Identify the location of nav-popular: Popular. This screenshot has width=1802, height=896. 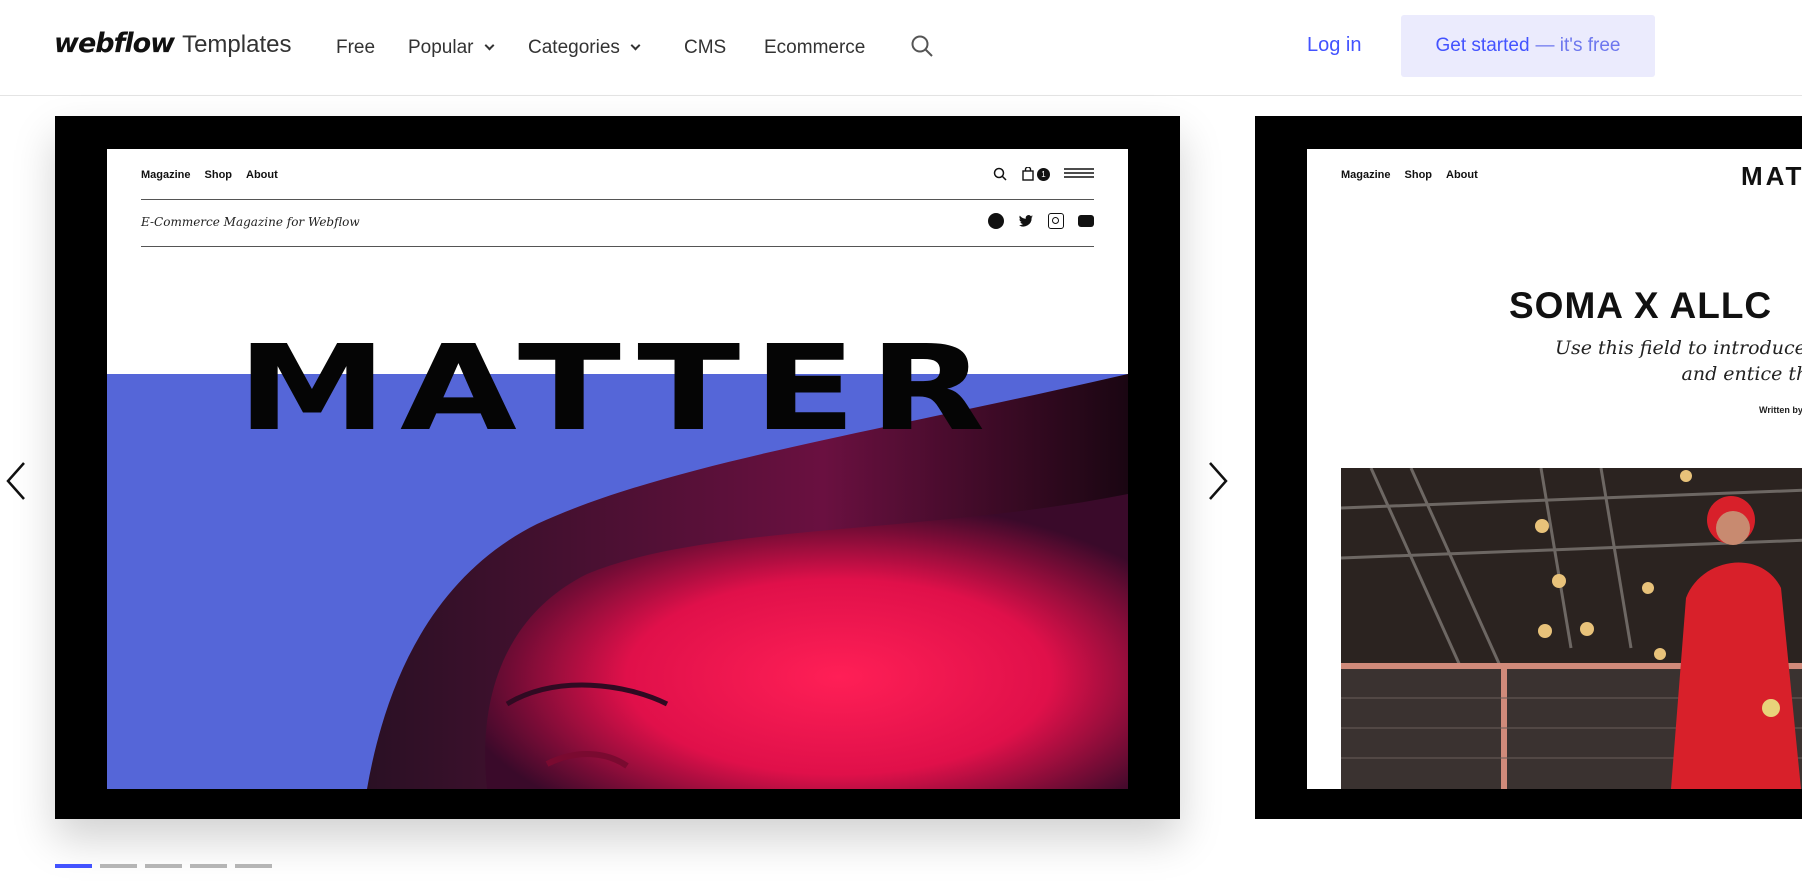
(451, 48).